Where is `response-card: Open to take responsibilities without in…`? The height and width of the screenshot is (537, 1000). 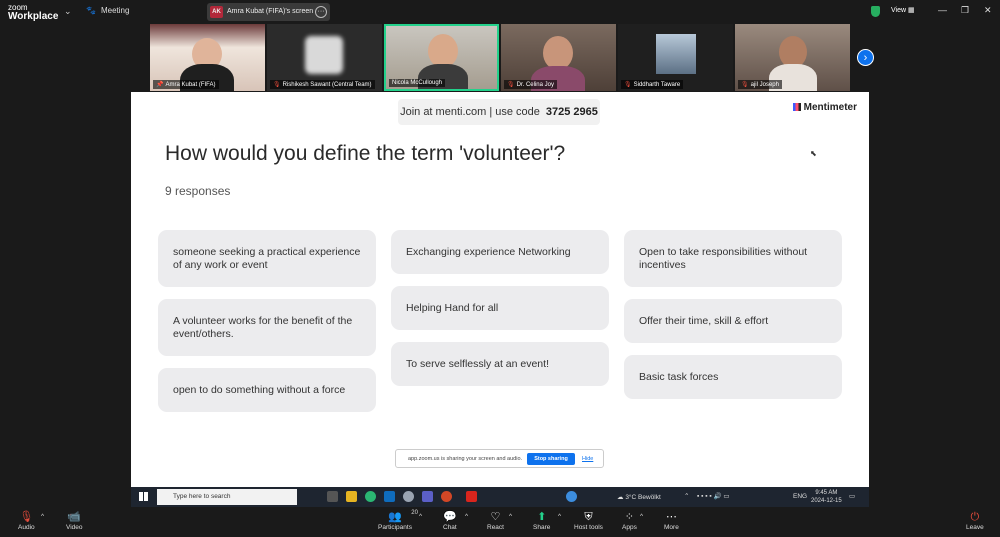 response-card: Open to take responsibilities without in… is located at coordinates (733, 258).